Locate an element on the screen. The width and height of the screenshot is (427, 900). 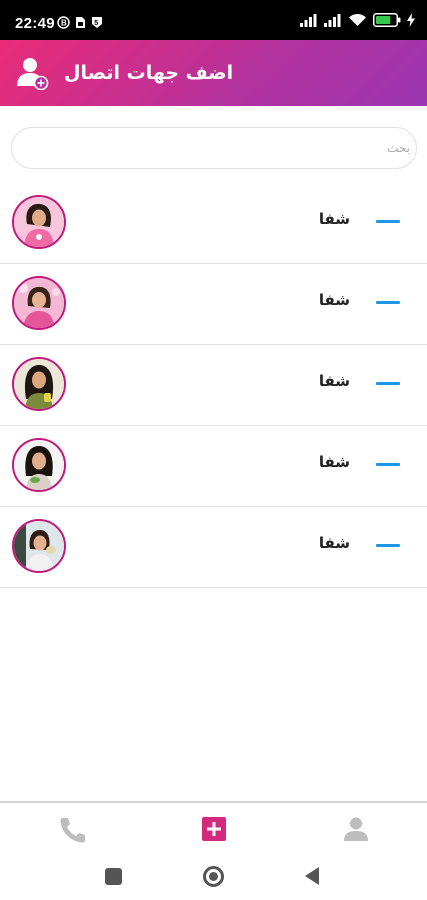
status-bar: 22:49 B 5 is located at coordinates (213, 20).